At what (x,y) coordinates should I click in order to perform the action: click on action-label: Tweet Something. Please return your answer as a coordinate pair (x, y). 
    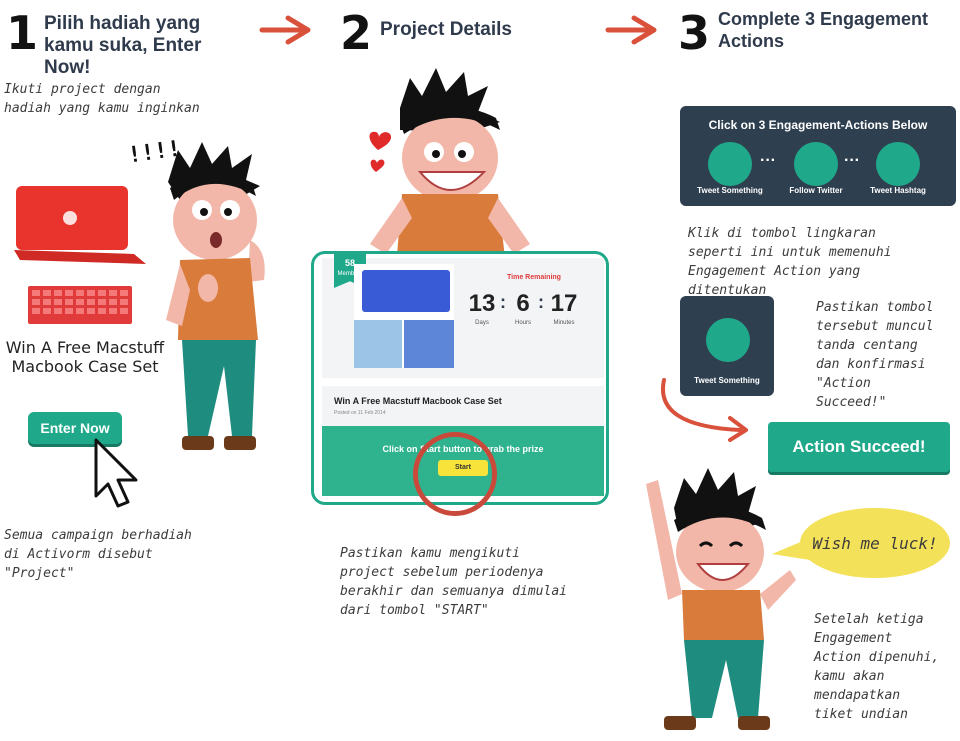
    Looking at the image, I should click on (730, 190).